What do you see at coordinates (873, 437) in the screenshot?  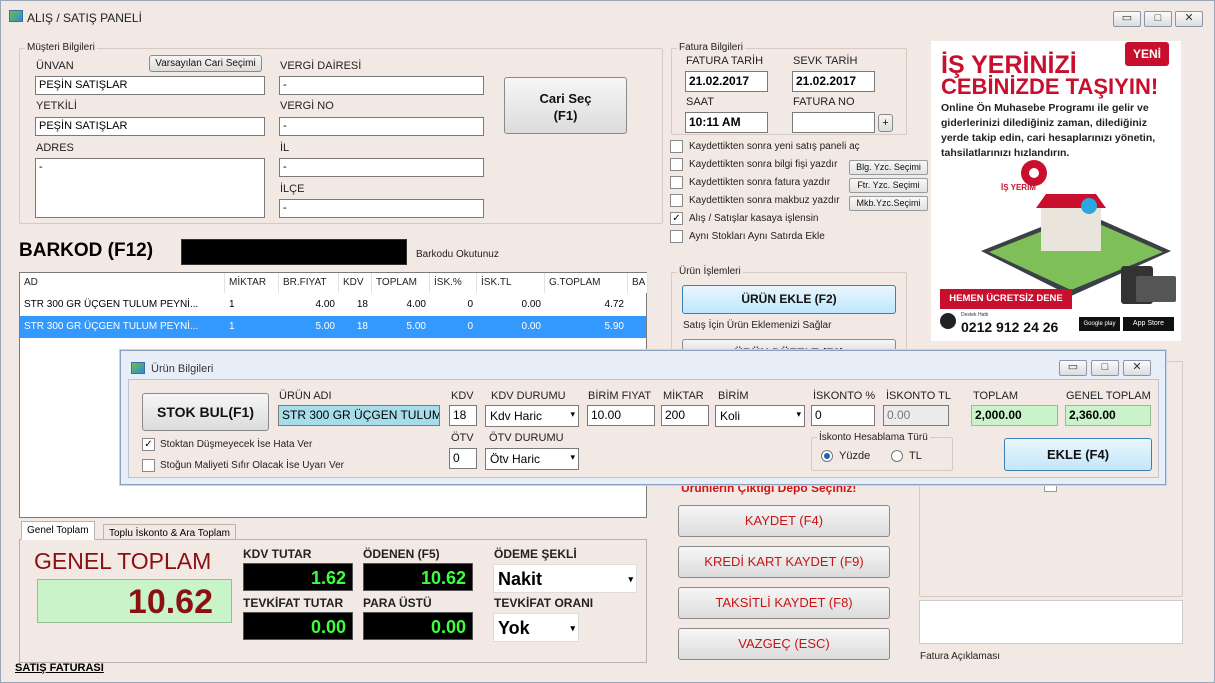 I see `iskonto-type-title: İskonto Hesablama Türü` at bounding box center [873, 437].